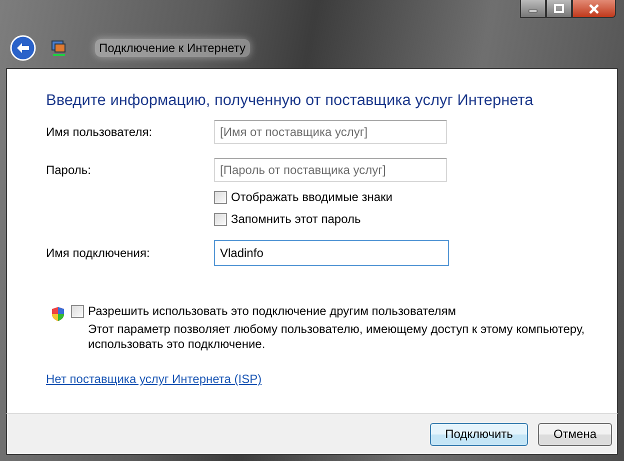 This screenshot has height=461, width=624. I want to click on close-icon, so click(594, 9).